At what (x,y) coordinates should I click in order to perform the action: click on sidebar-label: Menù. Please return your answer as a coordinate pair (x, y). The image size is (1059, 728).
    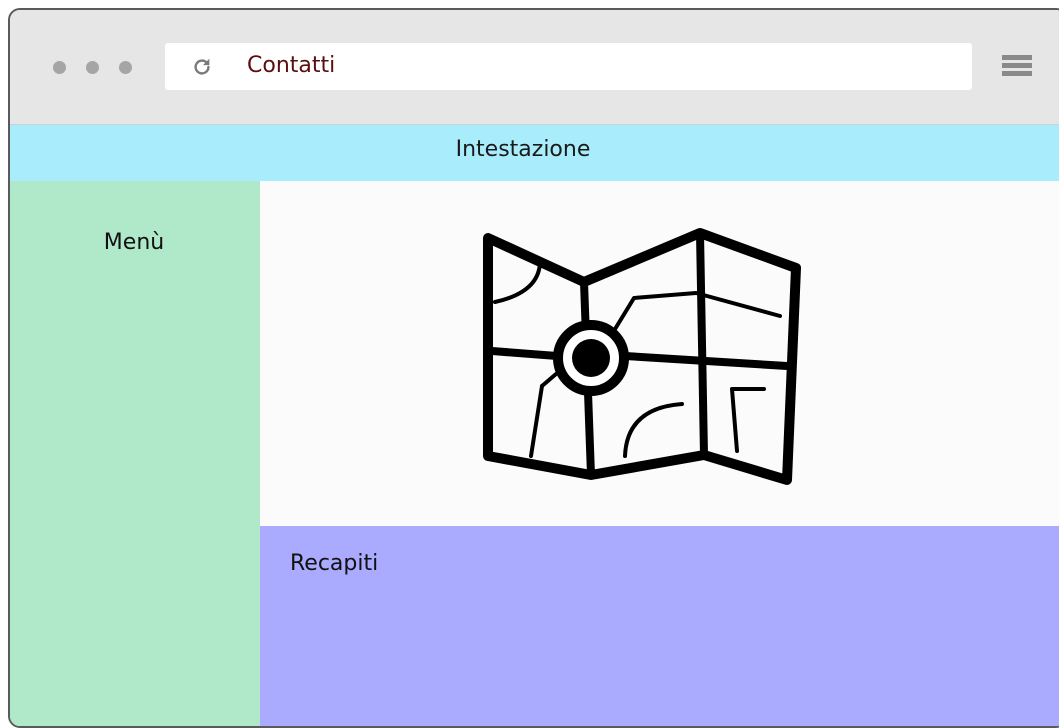
    Looking at the image, I should click on (134, 242).